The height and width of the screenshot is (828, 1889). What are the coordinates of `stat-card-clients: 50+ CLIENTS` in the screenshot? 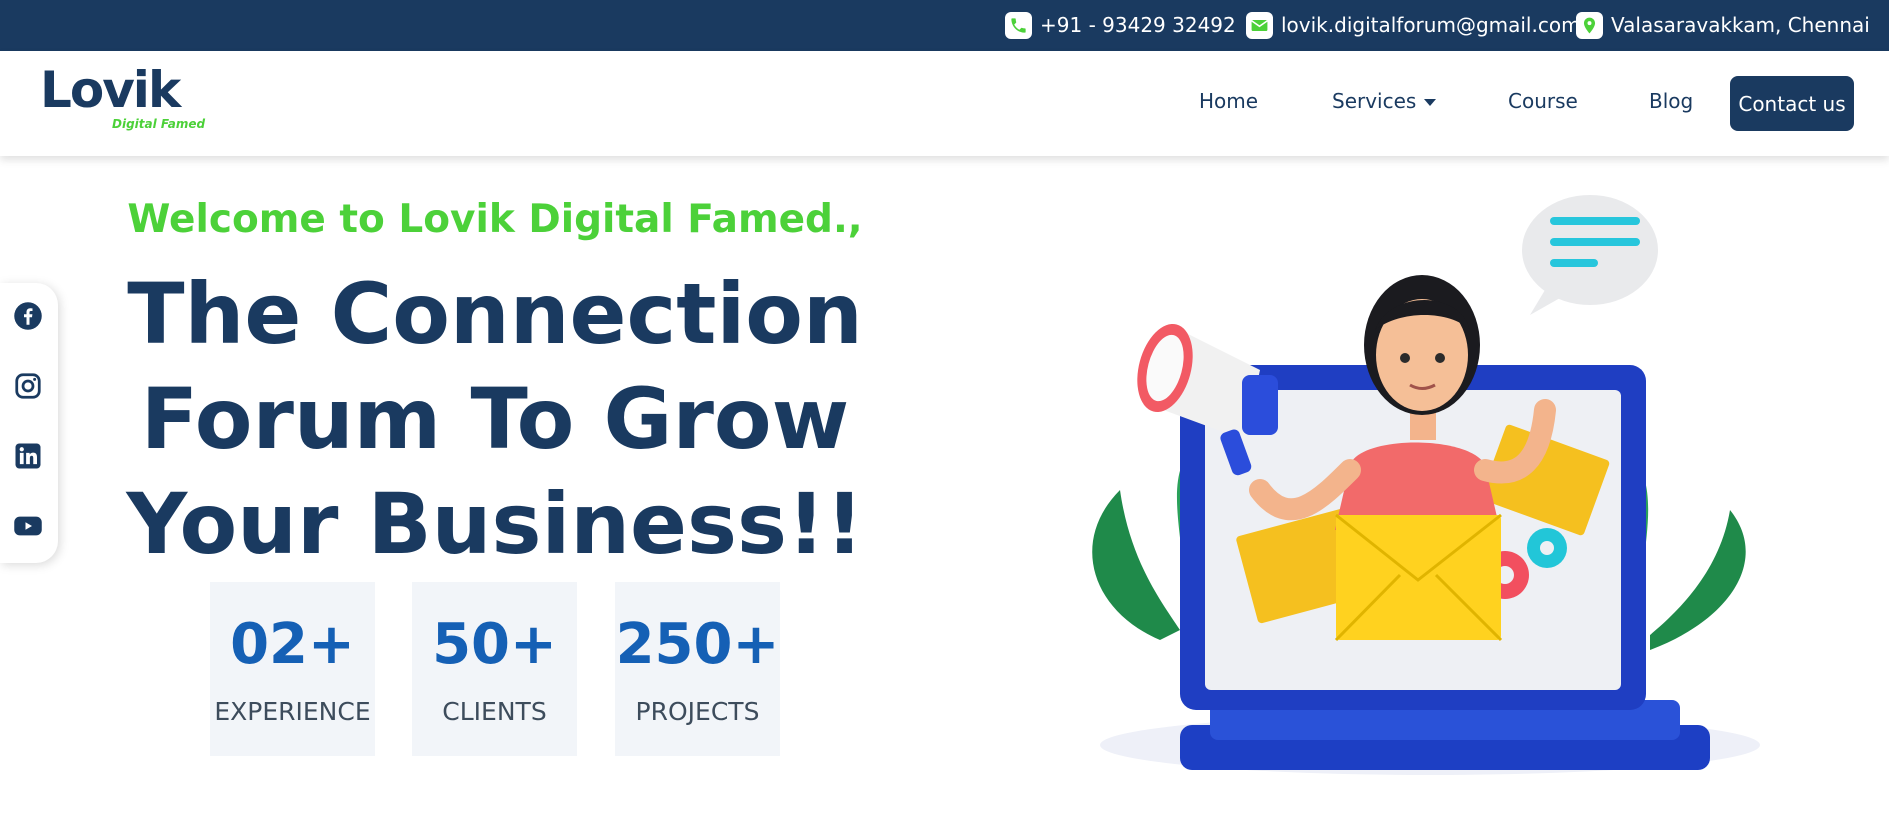 It's located at (494, 669).